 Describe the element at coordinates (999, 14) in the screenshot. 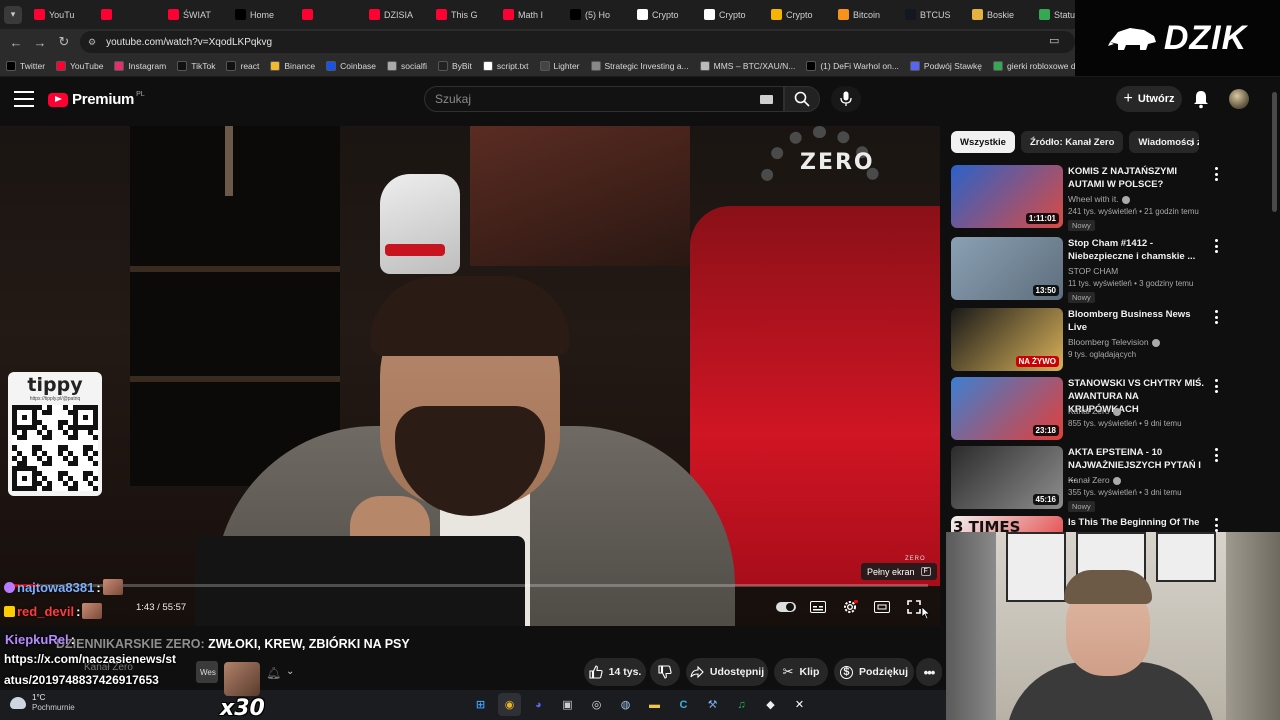

I see `browser-tab: Boskie` at that location.